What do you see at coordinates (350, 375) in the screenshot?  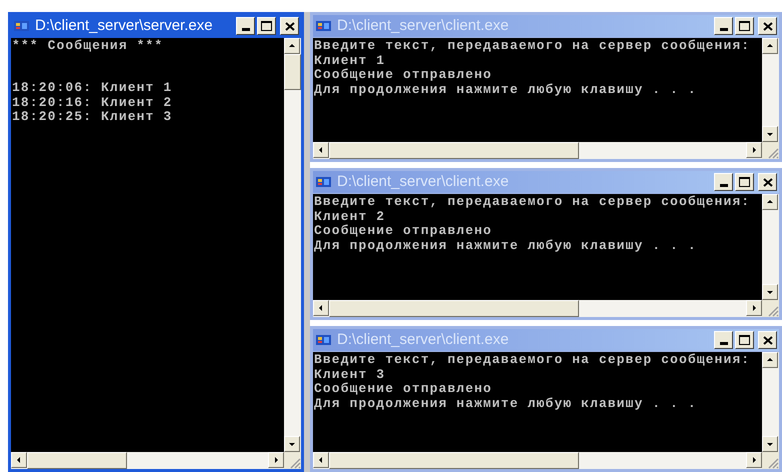 I see `console-line: Клиент 3` at bounding box center [350, 375].